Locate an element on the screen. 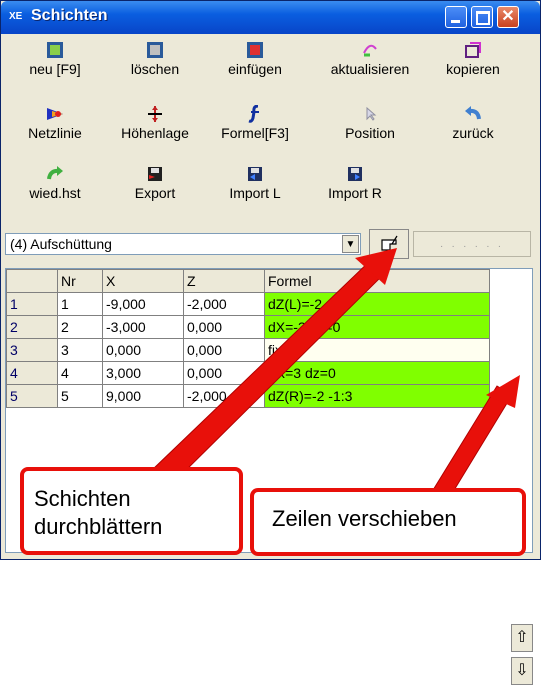  export-button: Export is located at coordinates (155, 190).